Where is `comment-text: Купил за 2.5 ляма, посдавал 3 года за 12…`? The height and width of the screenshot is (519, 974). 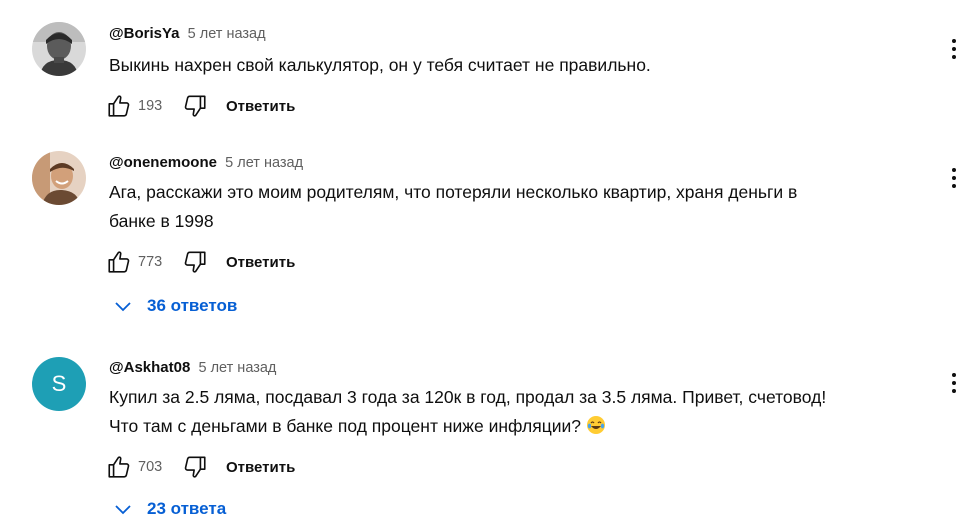
comment-text: Купил за 2.5 ляма, посдавал 3 года за 12… is located at coordinates (467, 413).